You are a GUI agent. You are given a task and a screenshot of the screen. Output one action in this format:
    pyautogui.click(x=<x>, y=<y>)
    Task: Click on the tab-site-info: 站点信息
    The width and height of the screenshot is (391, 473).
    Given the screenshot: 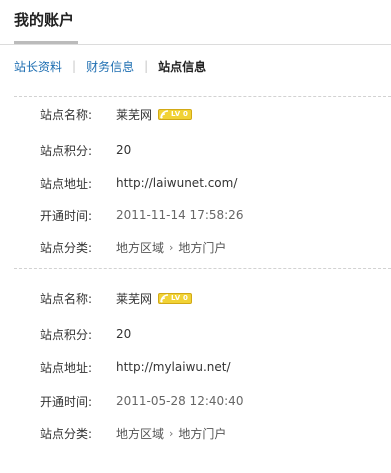 What is the action you would take?
    pyautogui.click(x=182, y=66)
    